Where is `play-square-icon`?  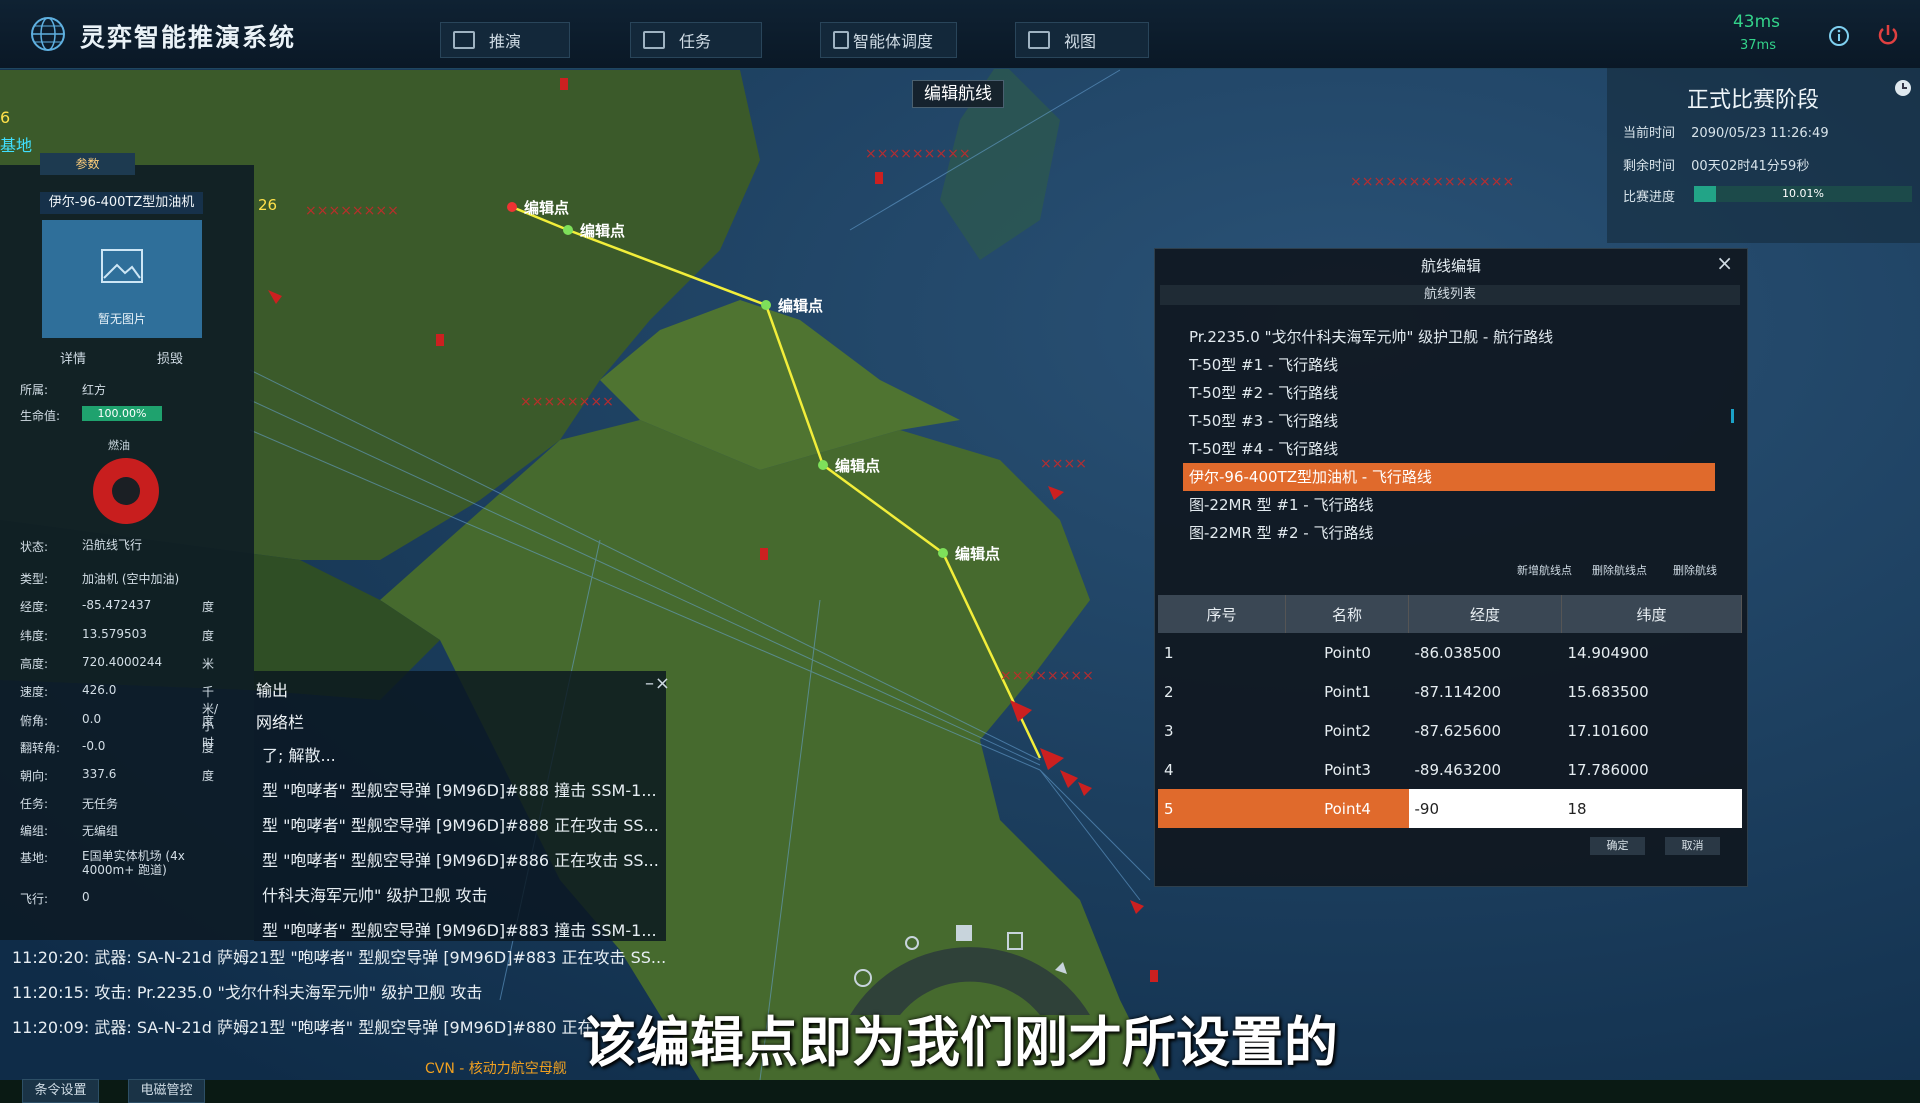
play-square-icon is located at coordinates (464, 40).